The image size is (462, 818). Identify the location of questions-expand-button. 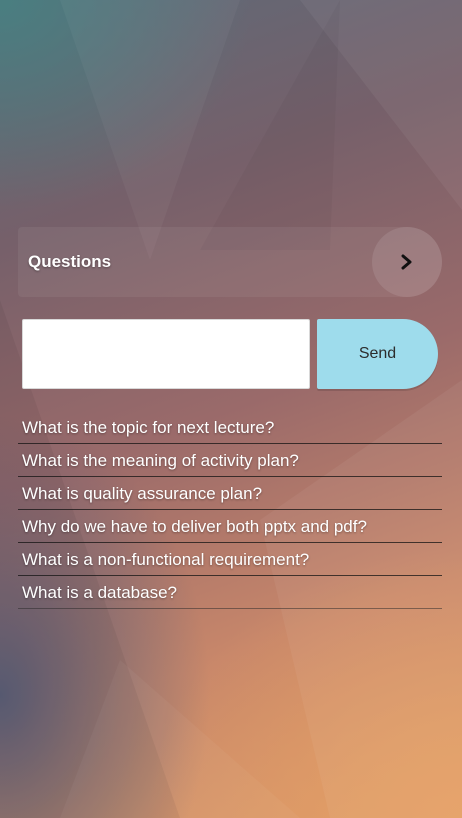
(407, 262).